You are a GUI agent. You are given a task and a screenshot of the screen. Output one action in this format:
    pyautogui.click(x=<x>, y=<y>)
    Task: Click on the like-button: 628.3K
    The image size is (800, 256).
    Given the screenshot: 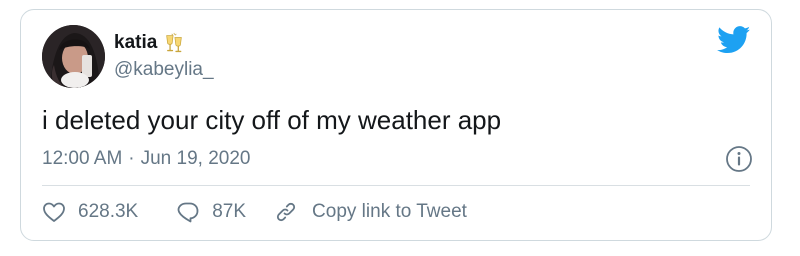 What is the action you would take?
    pyautogui.click(x=90, y=212)
    